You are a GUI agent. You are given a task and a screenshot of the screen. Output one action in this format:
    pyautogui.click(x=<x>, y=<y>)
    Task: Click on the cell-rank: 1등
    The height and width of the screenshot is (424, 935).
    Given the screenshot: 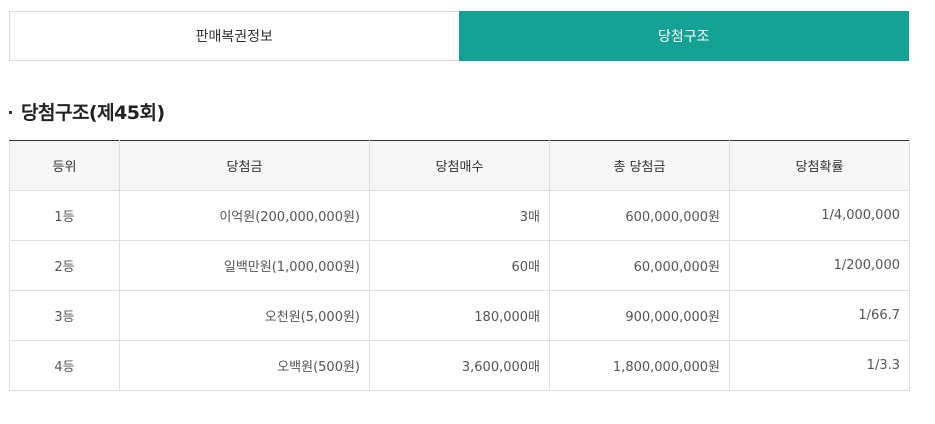 What is the action you would take?
    pyautogui.click(x=64, y=215)
    